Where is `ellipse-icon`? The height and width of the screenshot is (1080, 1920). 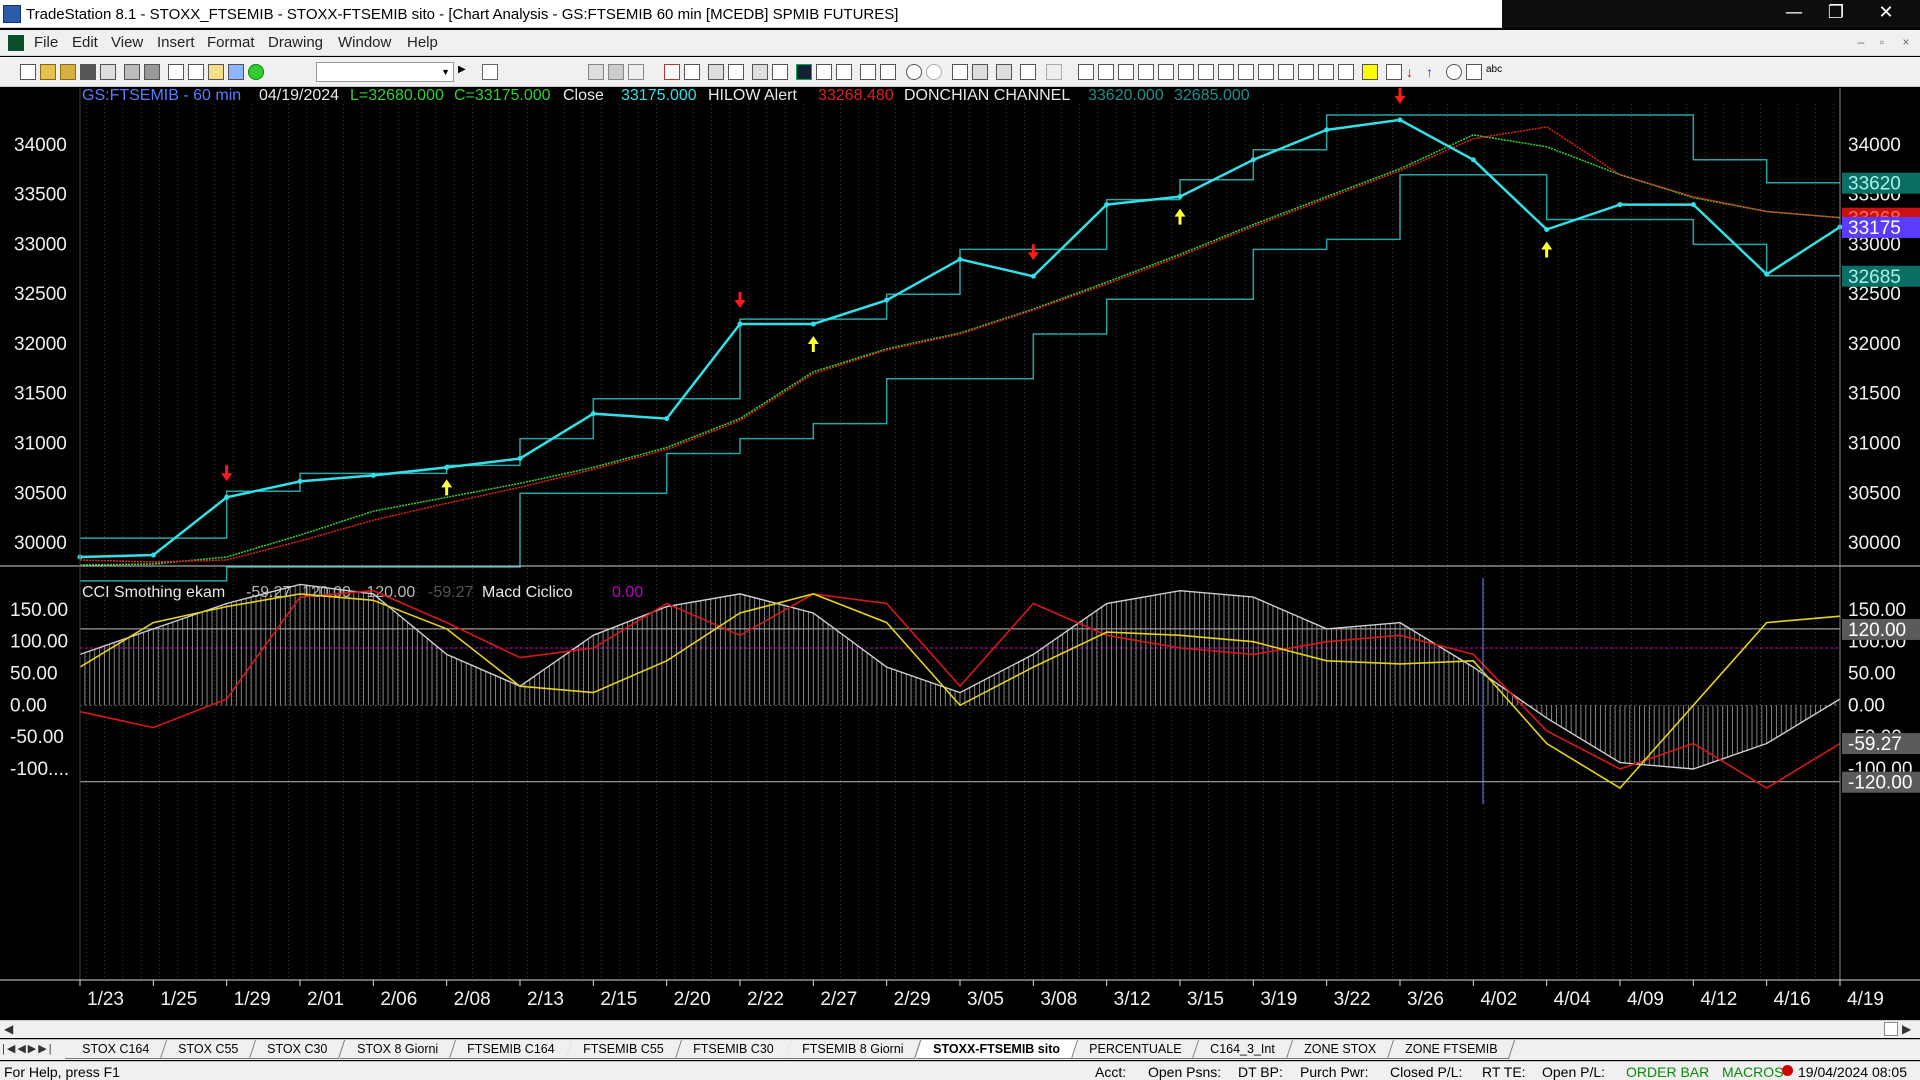 ellipse-icon is located at coordinates (1454, 72).